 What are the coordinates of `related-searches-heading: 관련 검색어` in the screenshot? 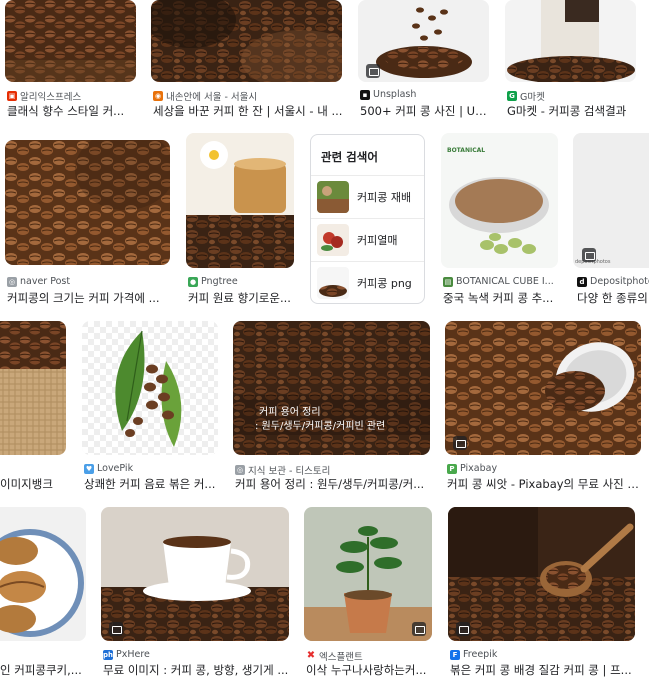 It's located at (349, 157).